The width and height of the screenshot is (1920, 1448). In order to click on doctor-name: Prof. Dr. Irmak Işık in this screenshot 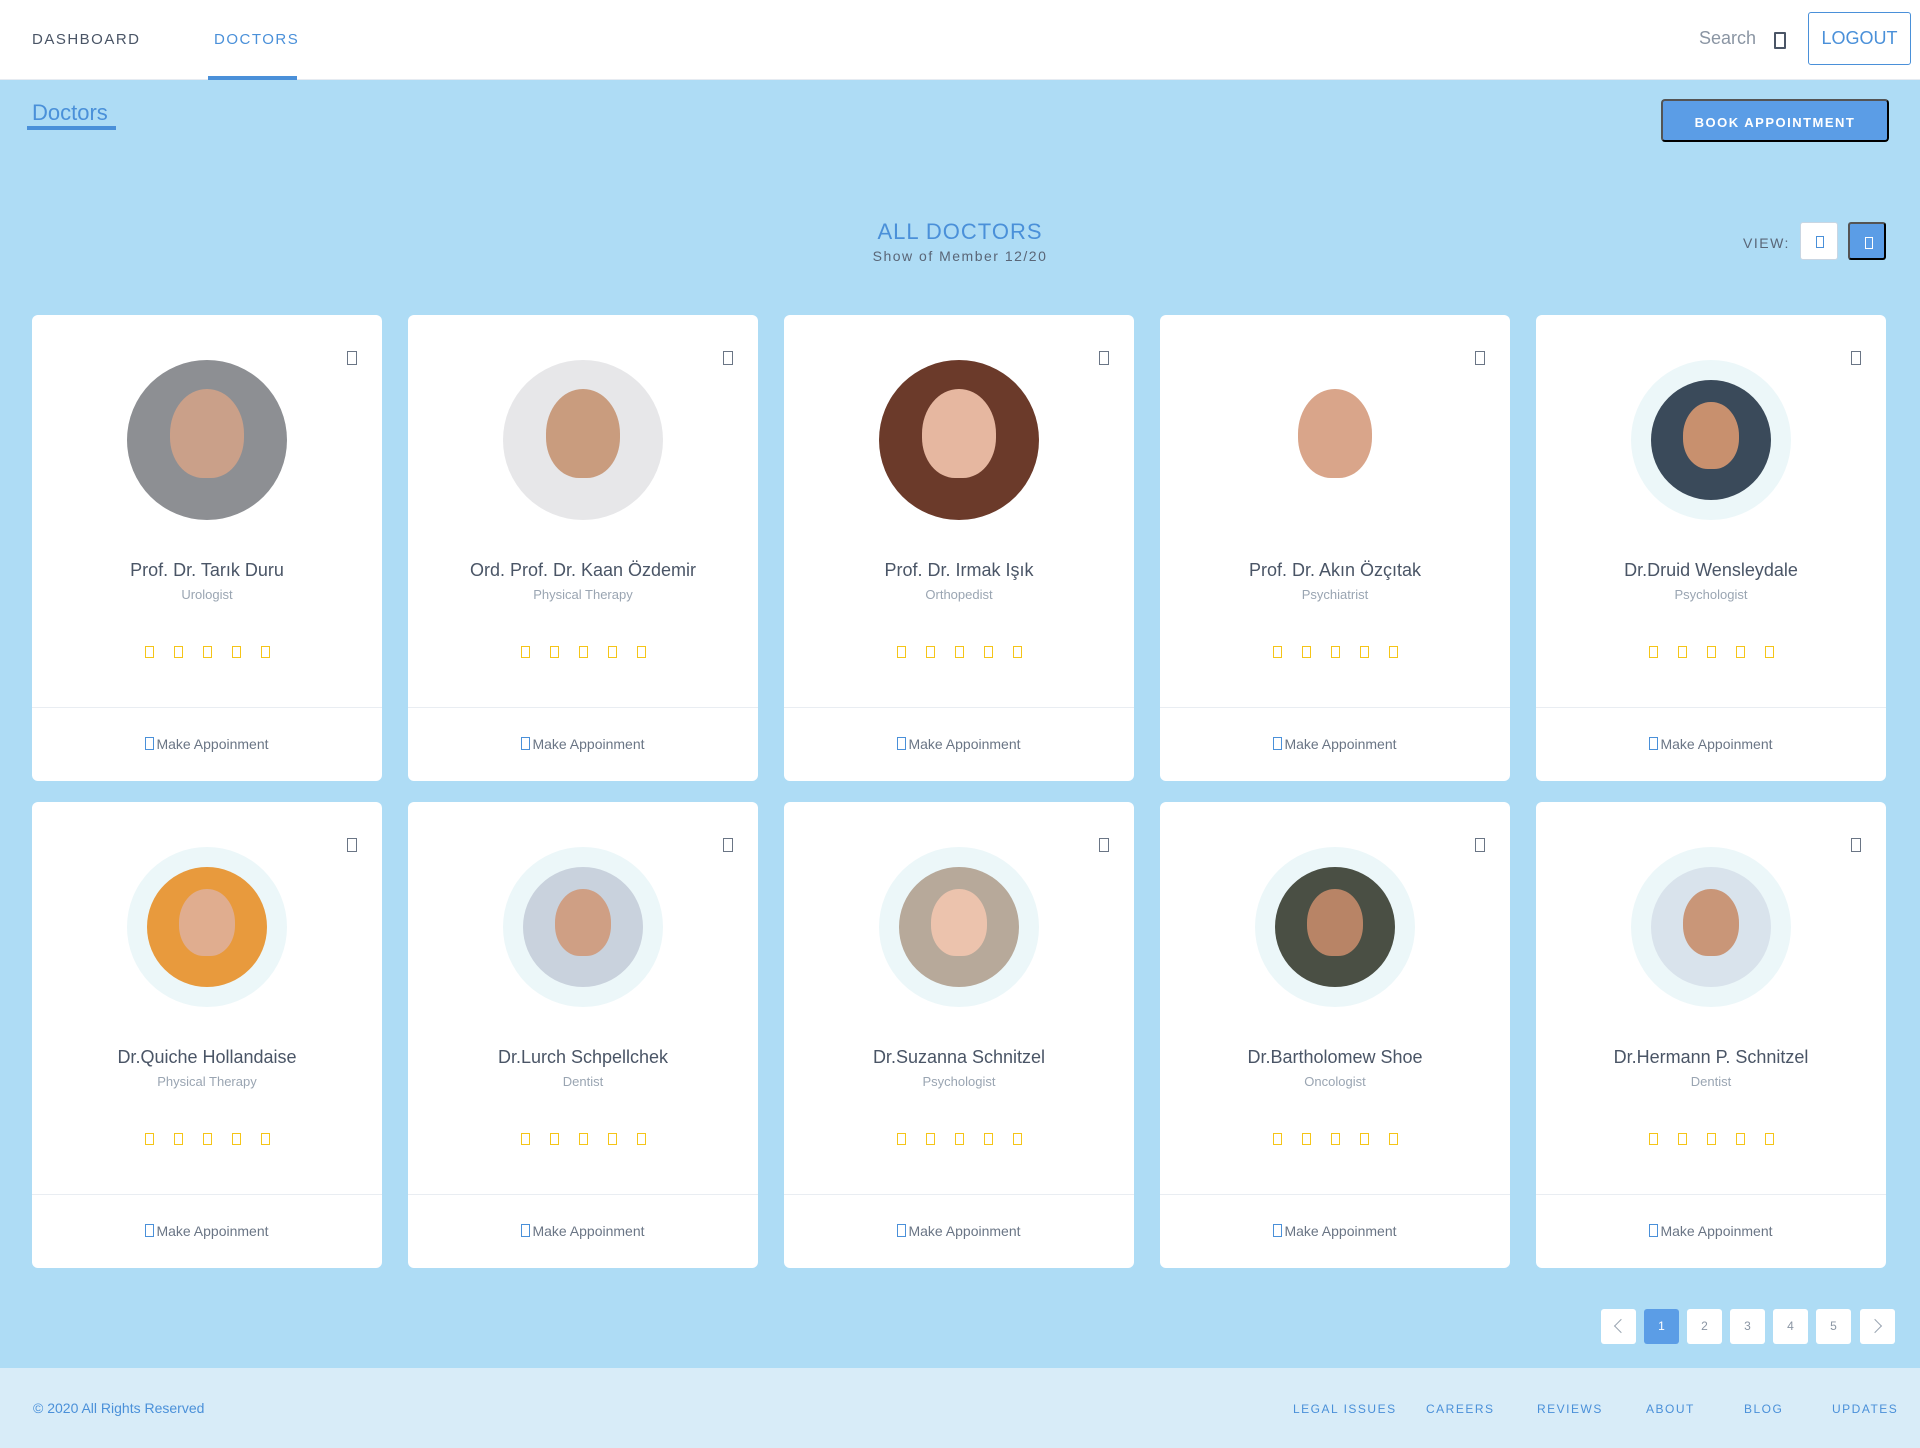, I will do `click(959, 570)`.